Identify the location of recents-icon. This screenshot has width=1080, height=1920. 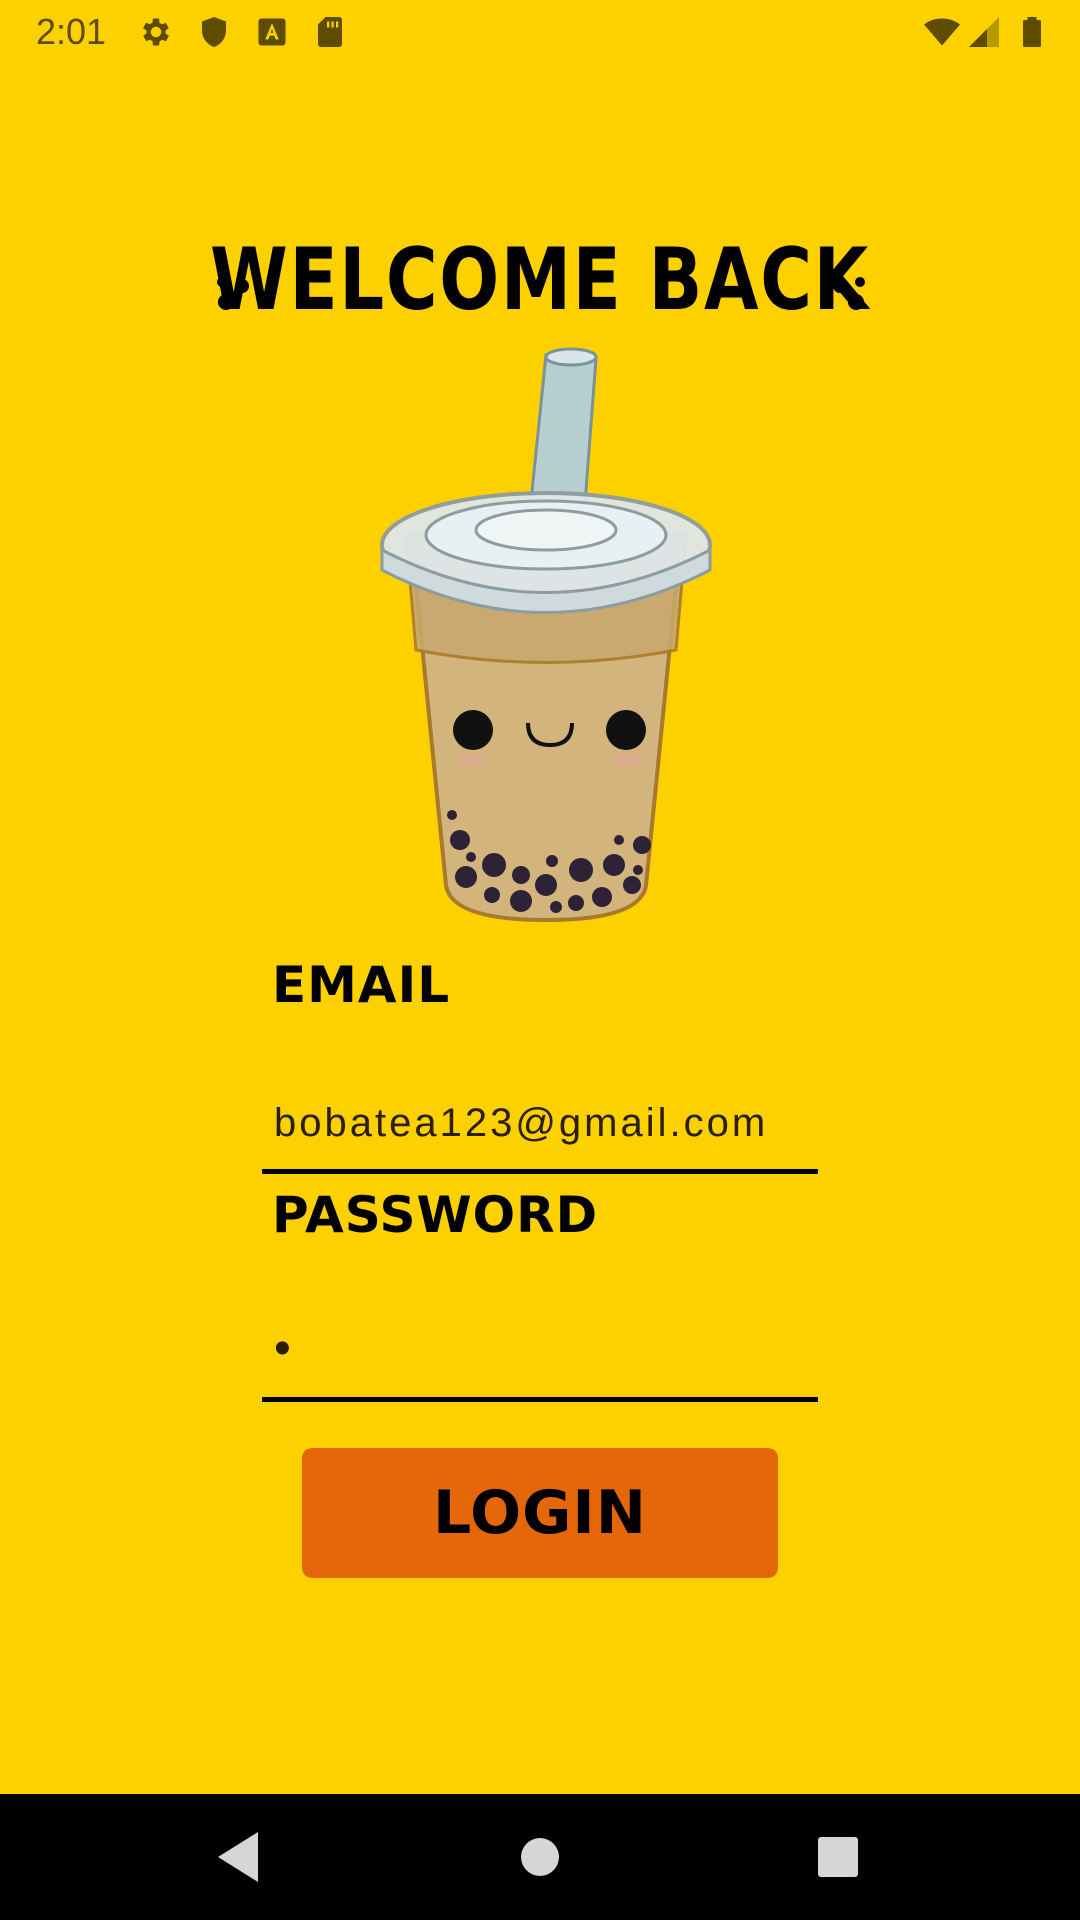
(838, 1857).